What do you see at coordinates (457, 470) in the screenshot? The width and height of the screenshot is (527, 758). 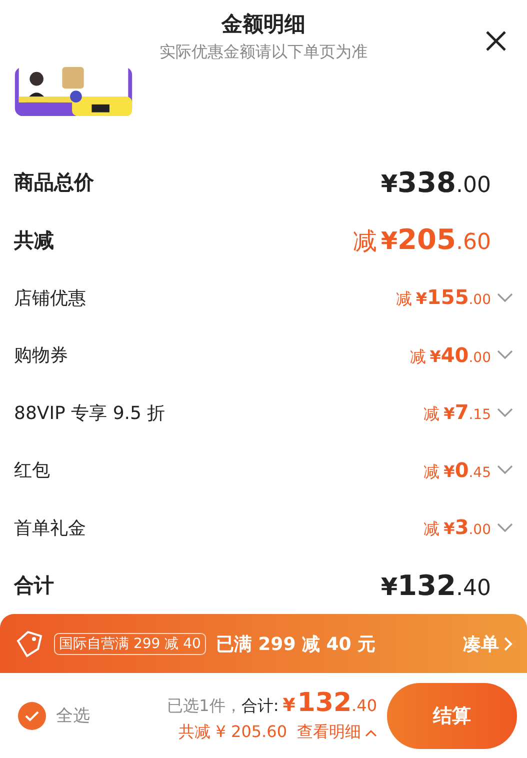 I see `price: 减 ¥0.45` at bounding box center [457, 470].